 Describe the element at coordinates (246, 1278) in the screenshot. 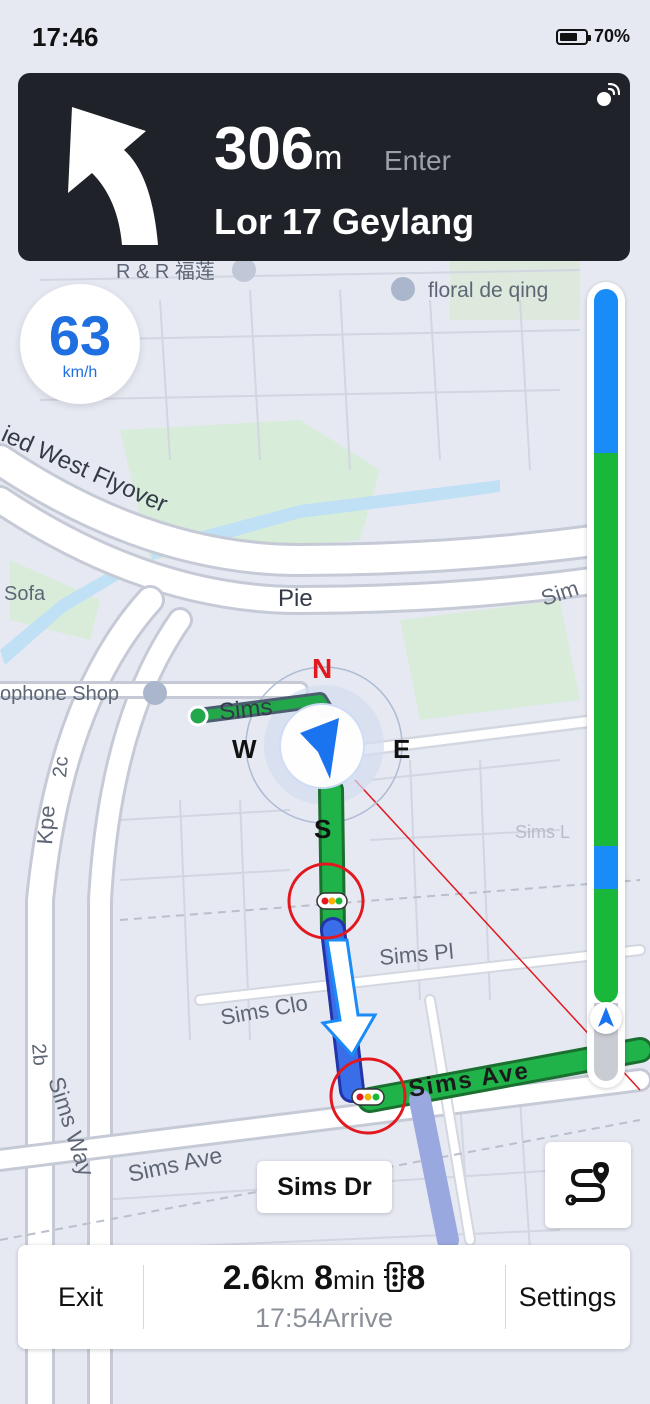

I see `remaining-distance: 2.6` at that location.